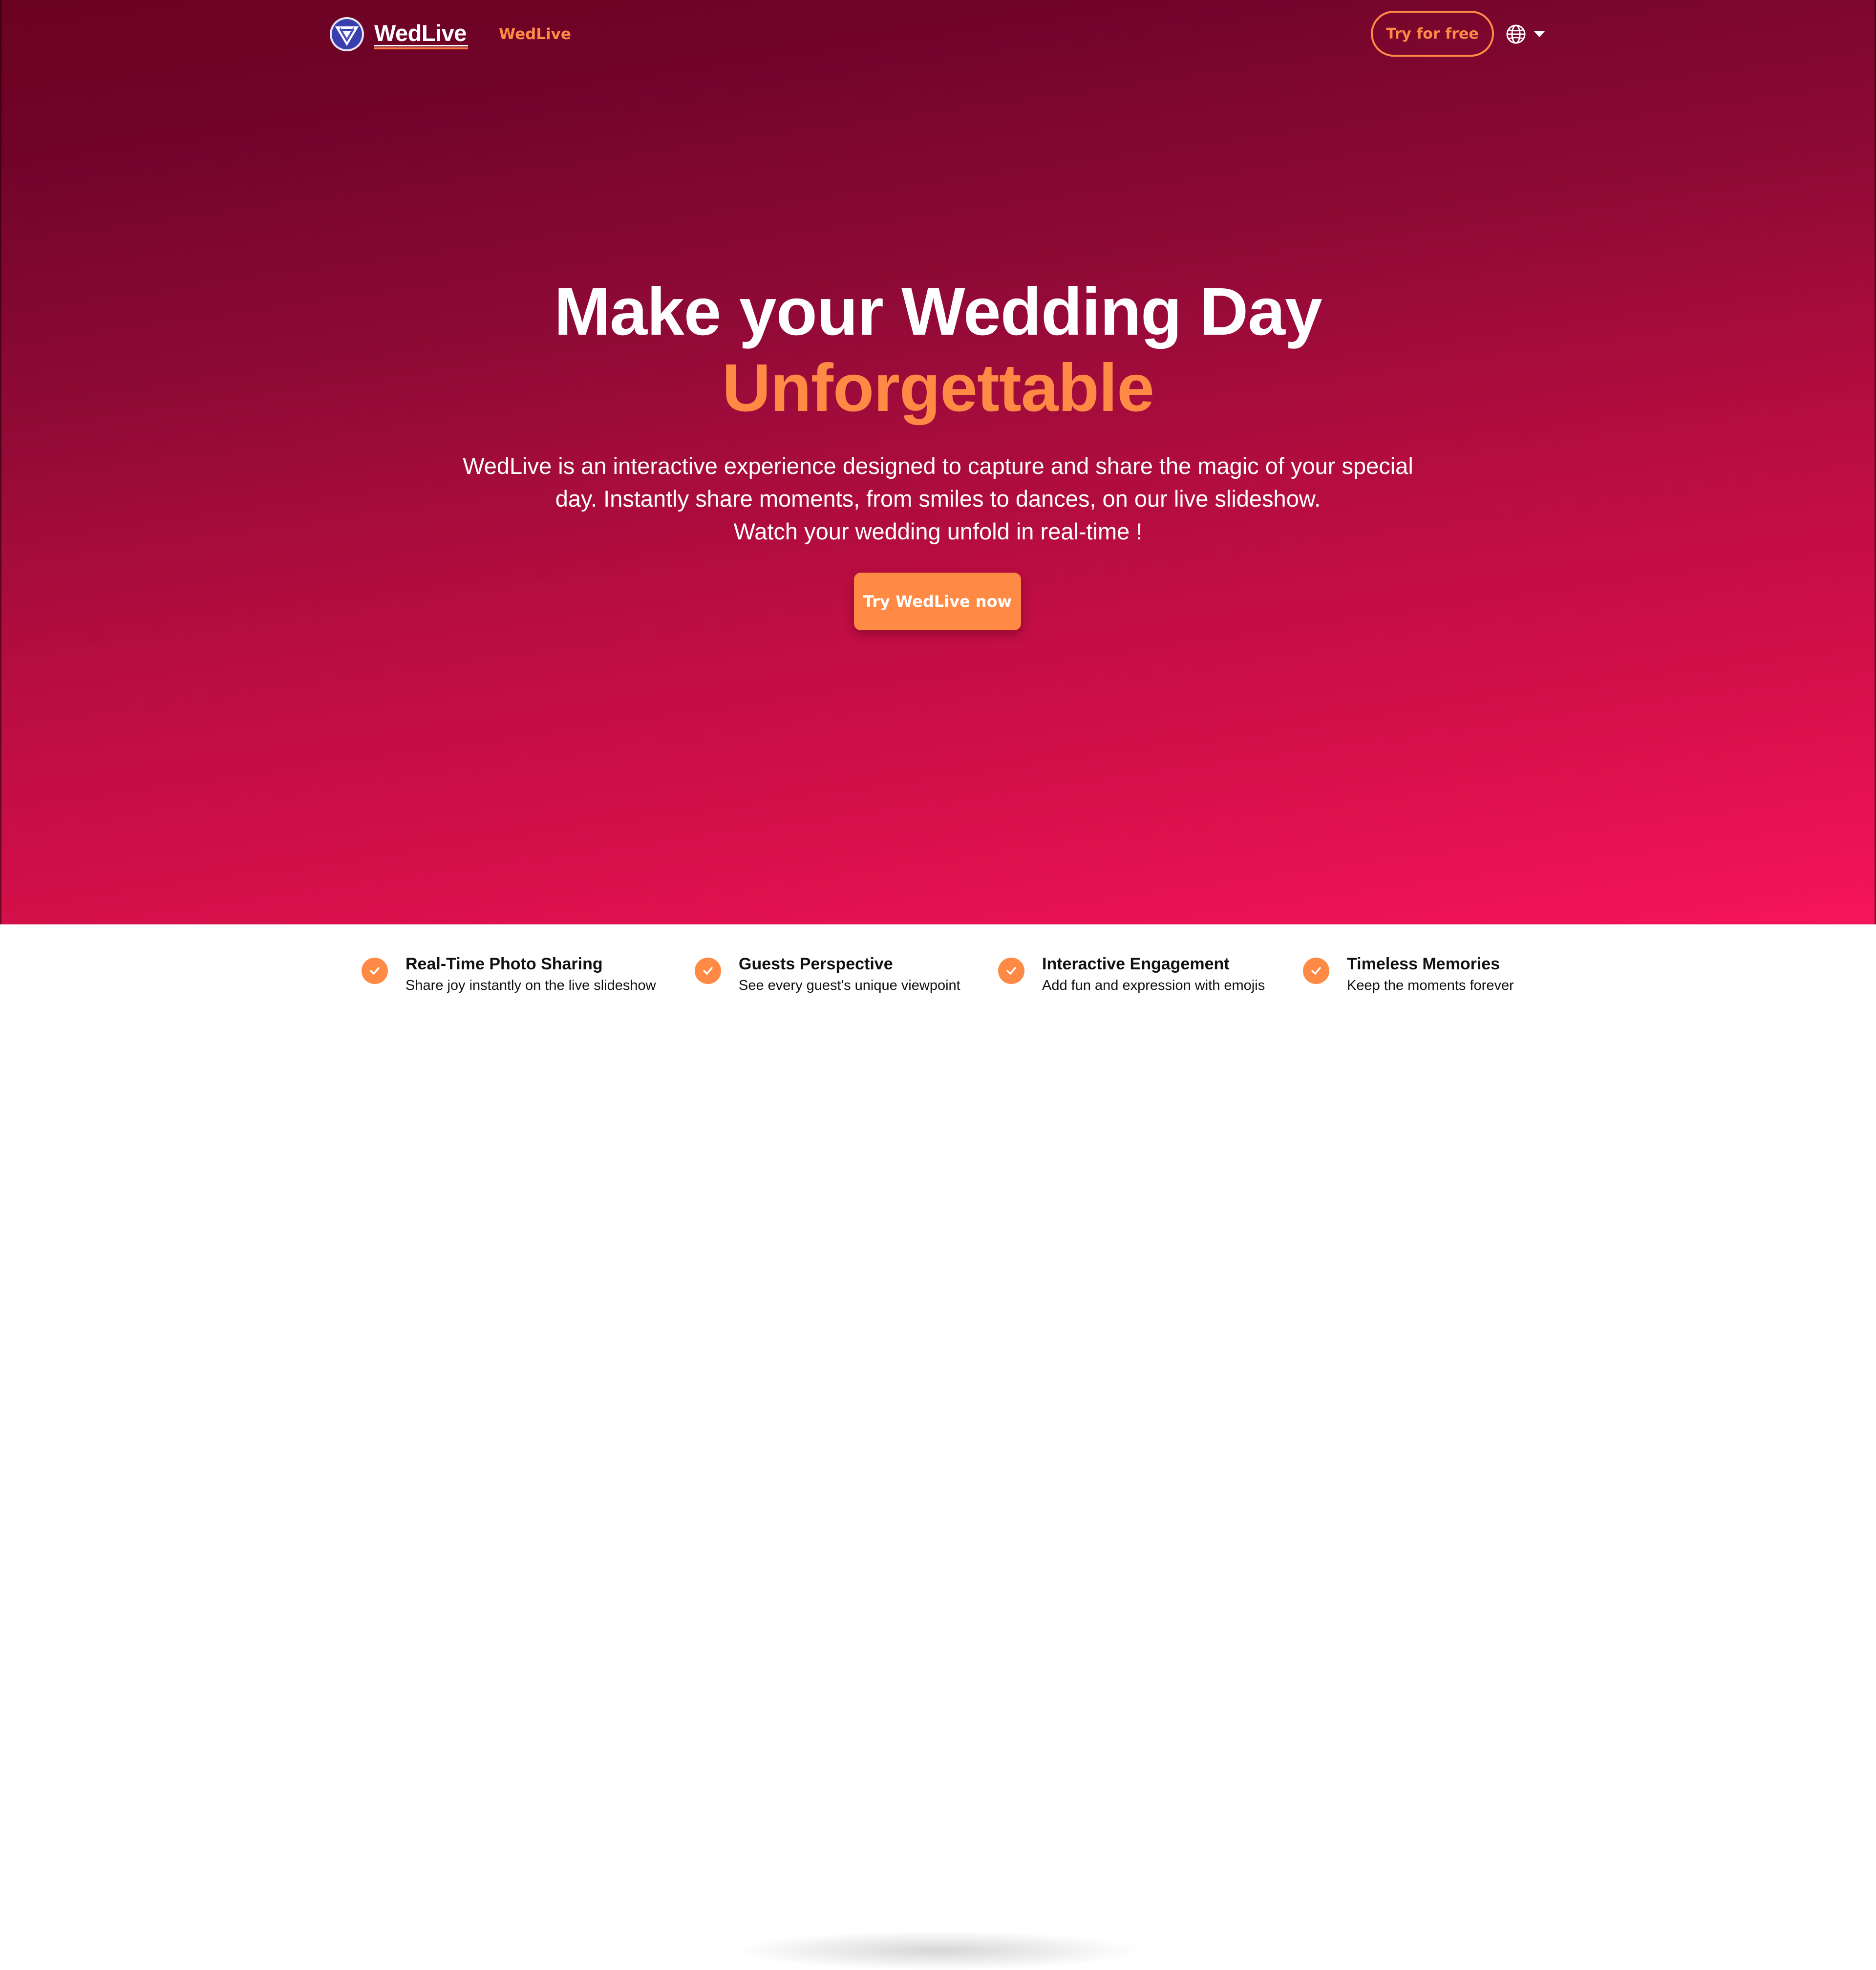 This screenshot has height=1970, width=1876. Describe the element at coordinates (1516, 34) in the screenshot. I see `globe-icon` at that location.